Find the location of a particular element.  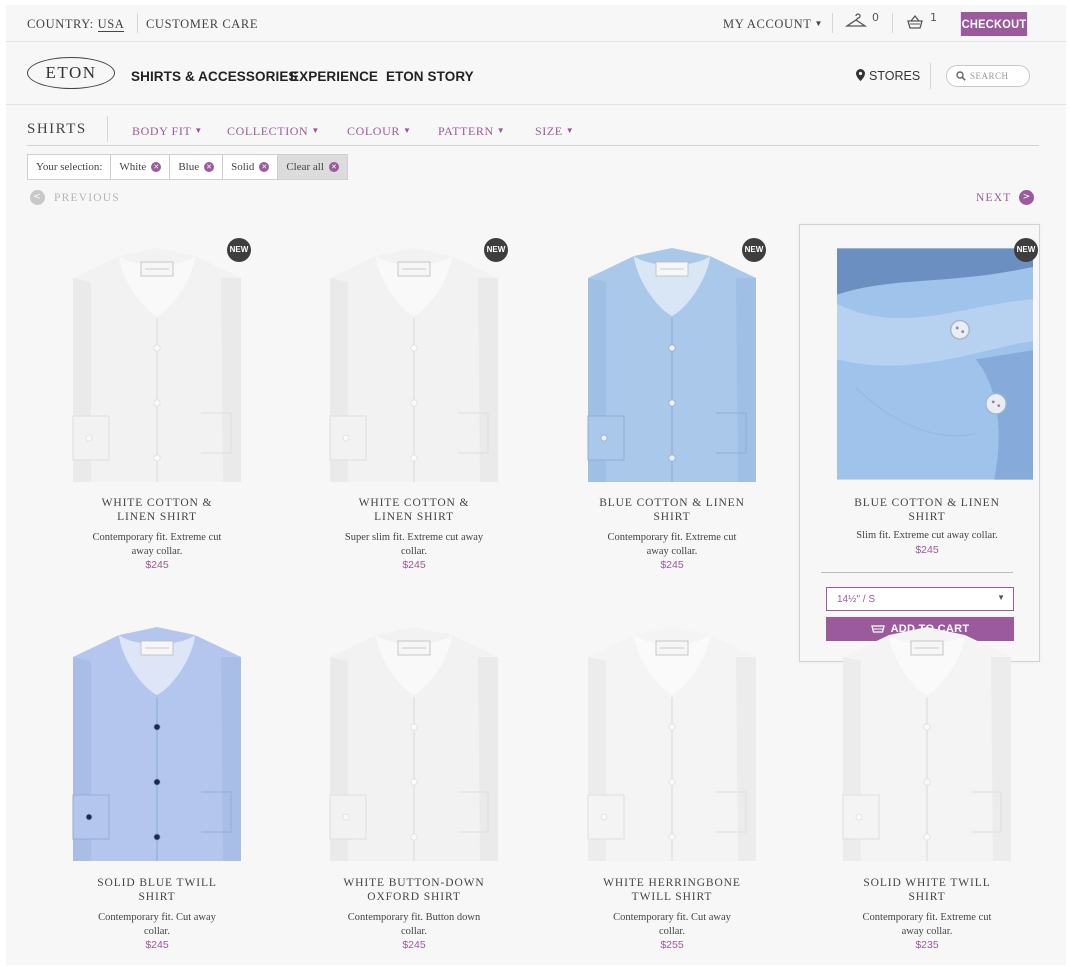

filter-size: SIZE ▼ is located at coordinates (554, 131).